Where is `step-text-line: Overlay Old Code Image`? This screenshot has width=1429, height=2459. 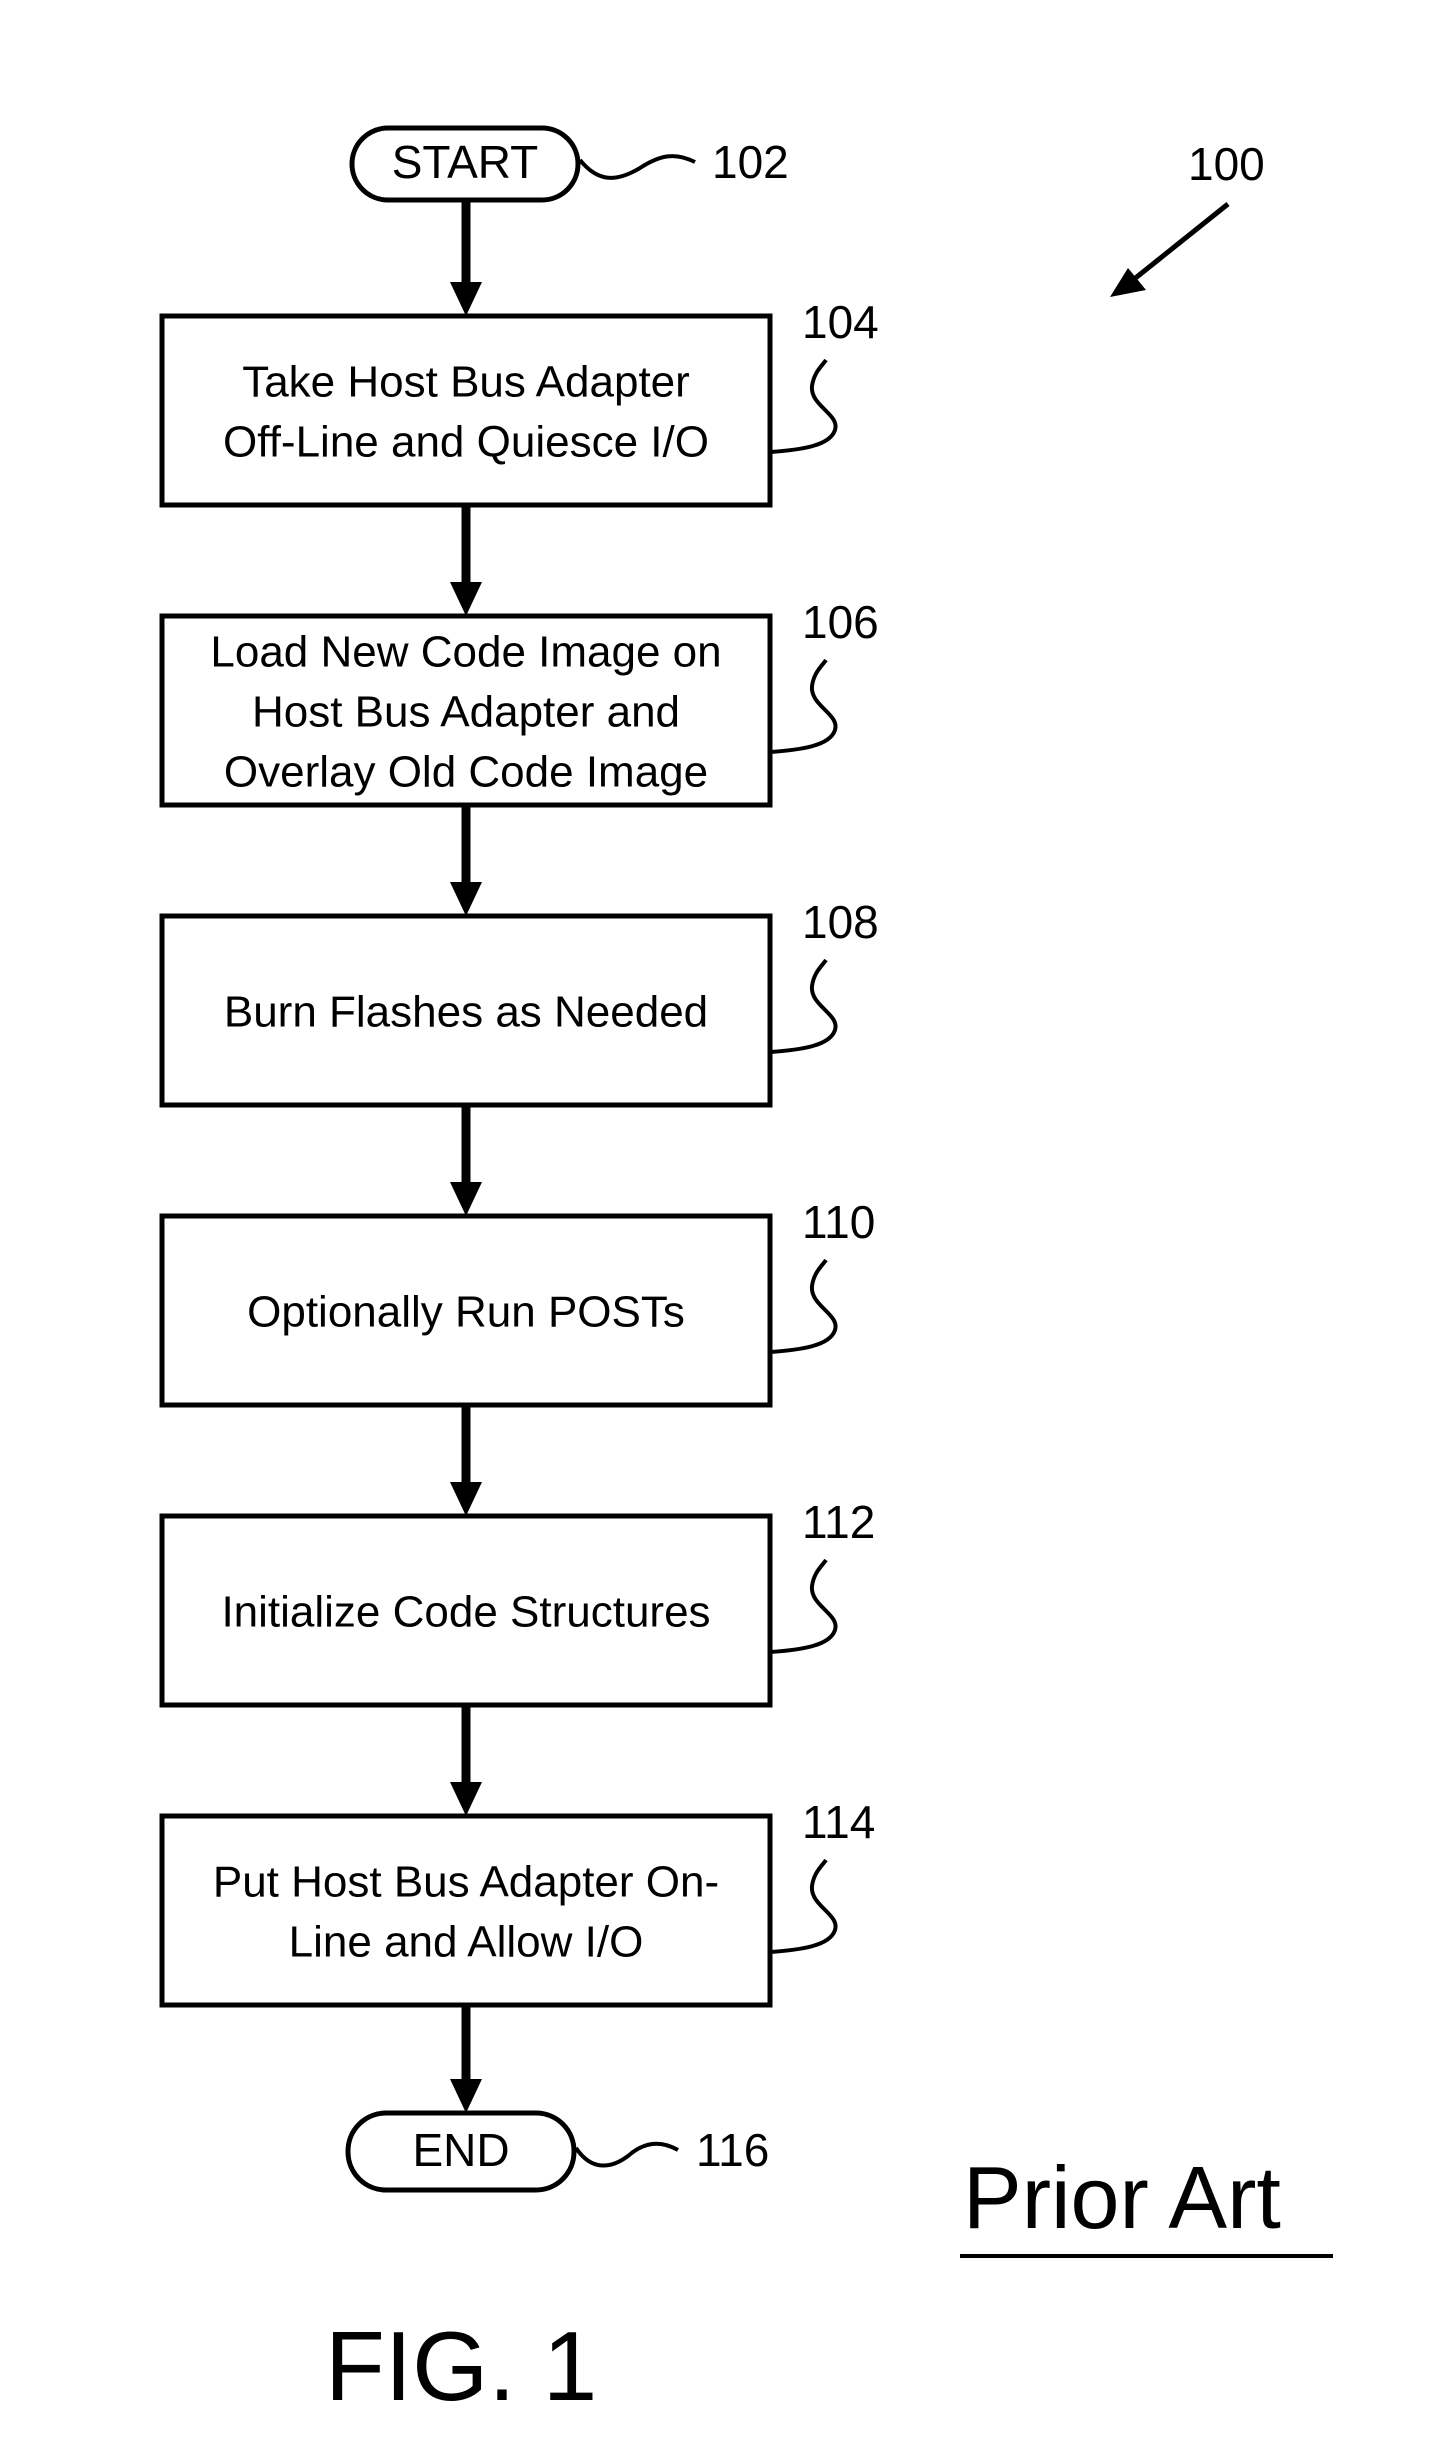
step-text-line: Overlay Old Code Image is located at coordinates (466, 771).